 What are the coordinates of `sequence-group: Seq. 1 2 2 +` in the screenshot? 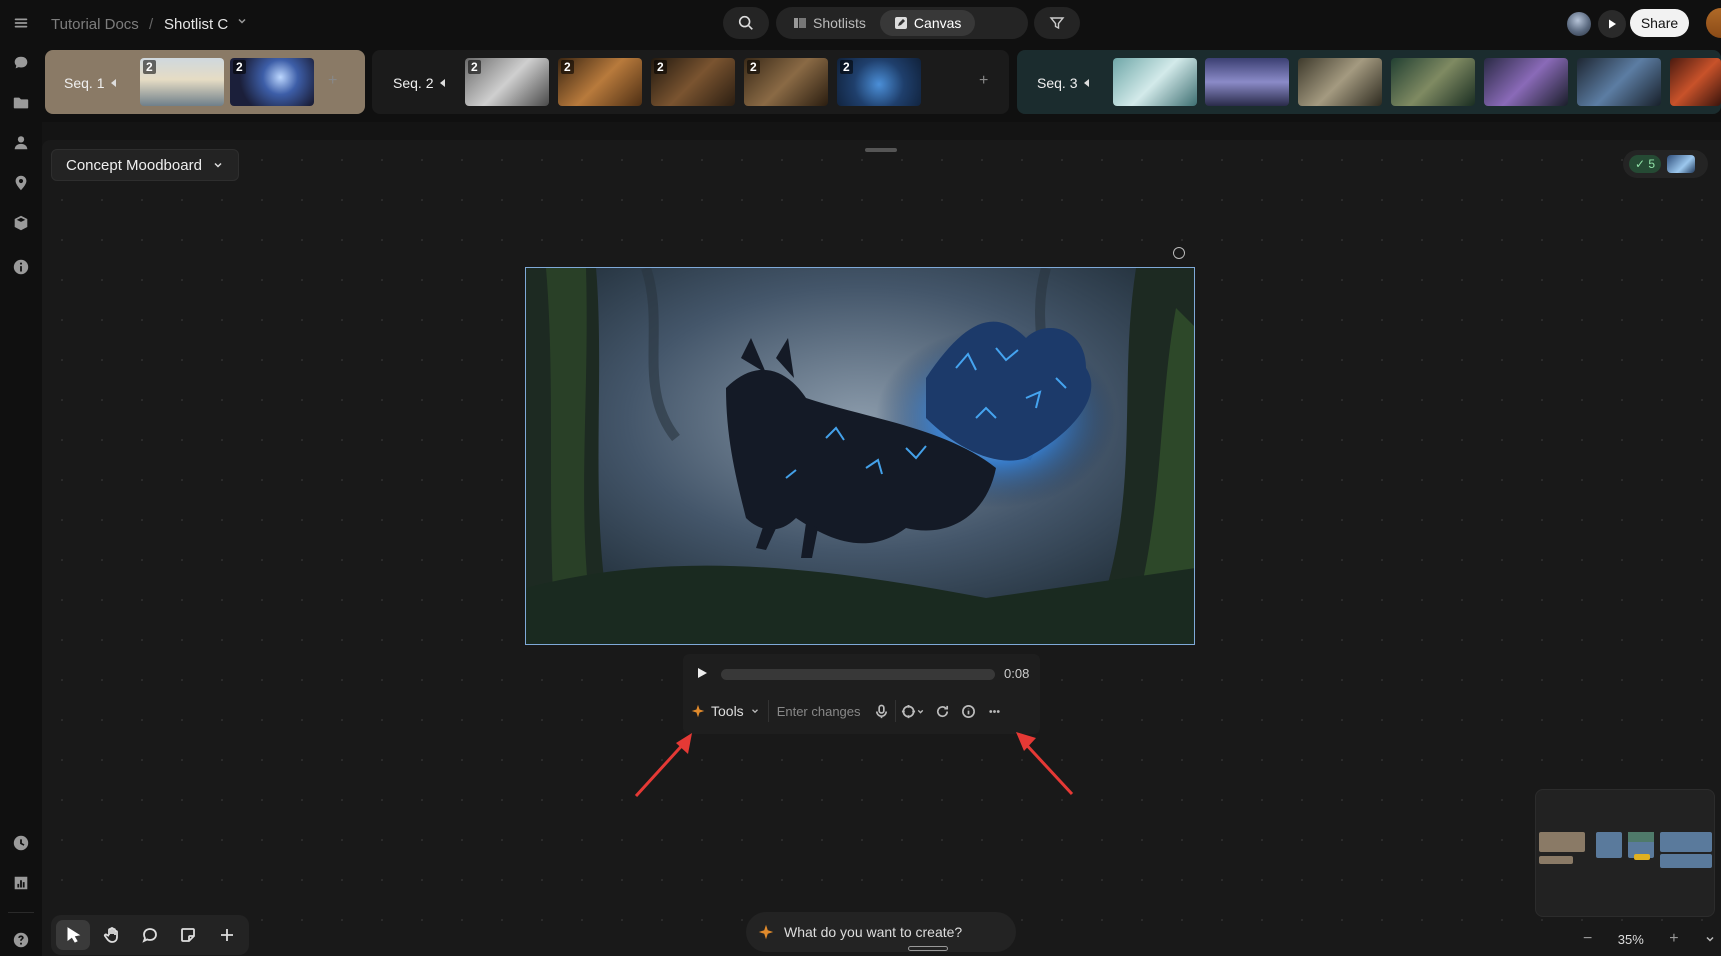 It's located at (205, 82).